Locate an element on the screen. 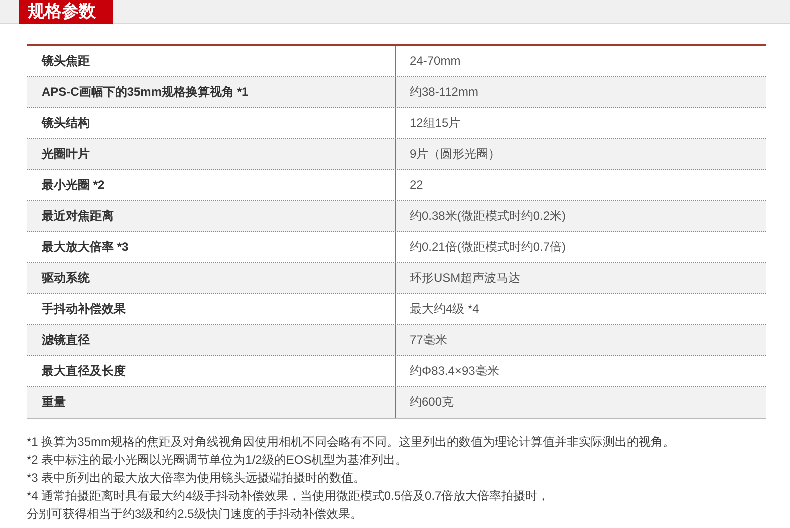 The width and height of the screenshot is (790, 528). spec-value: 约38-112mm is located at coordinates (444, 92).